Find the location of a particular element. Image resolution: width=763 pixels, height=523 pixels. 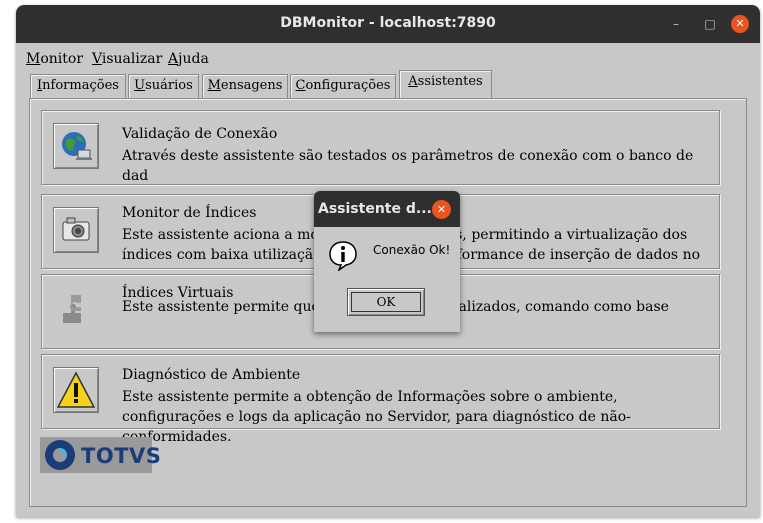

totvs-logo: TOTVS is located at coordinates (100, 455).